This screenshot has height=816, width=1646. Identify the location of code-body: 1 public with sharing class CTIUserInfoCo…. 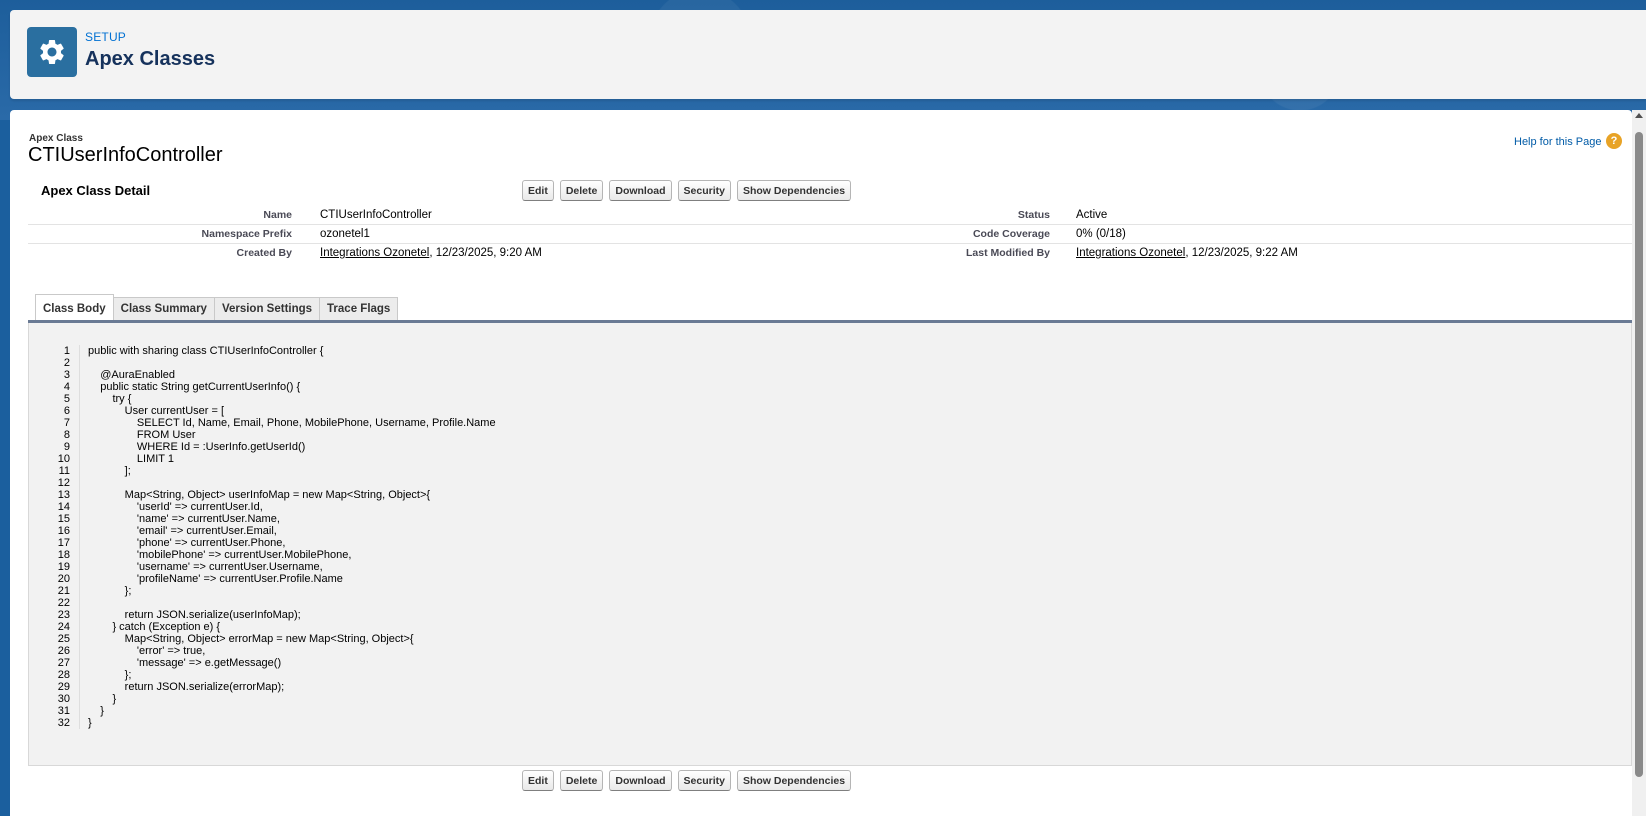
(275, 537).